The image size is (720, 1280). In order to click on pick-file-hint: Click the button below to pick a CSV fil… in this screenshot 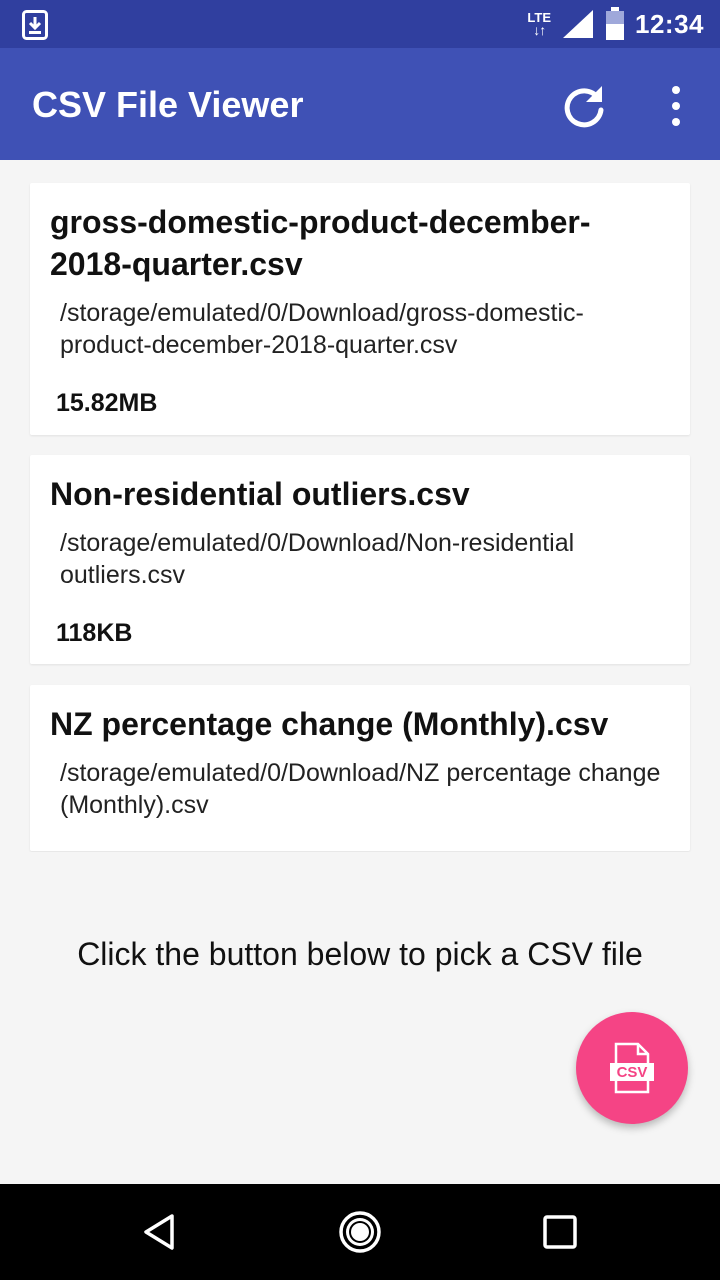, I will do `click(360, 954)`.